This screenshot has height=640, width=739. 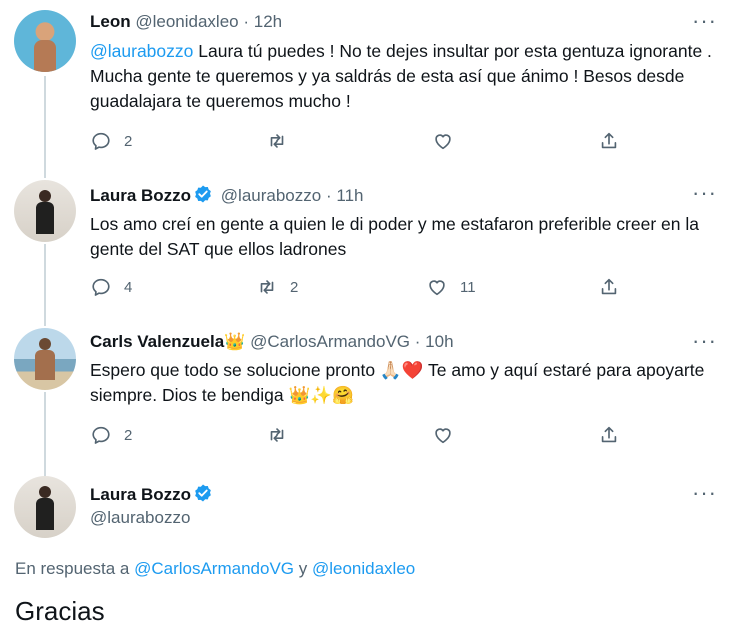 I want to click on tweet-header: Laura Bozzo @laurabozzo · 11h, so click(x=226, y=195).